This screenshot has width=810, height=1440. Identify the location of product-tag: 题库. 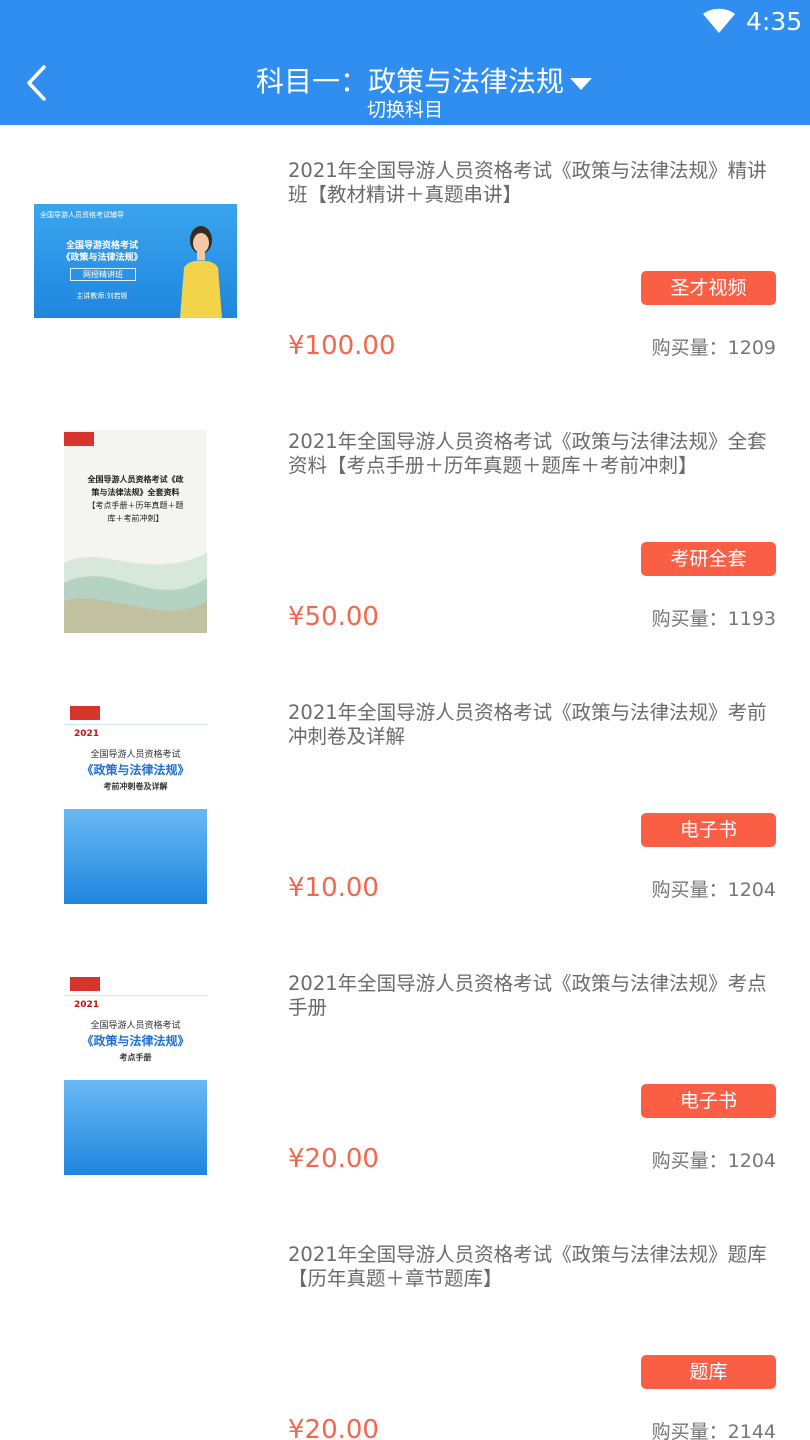
(708, 1372).